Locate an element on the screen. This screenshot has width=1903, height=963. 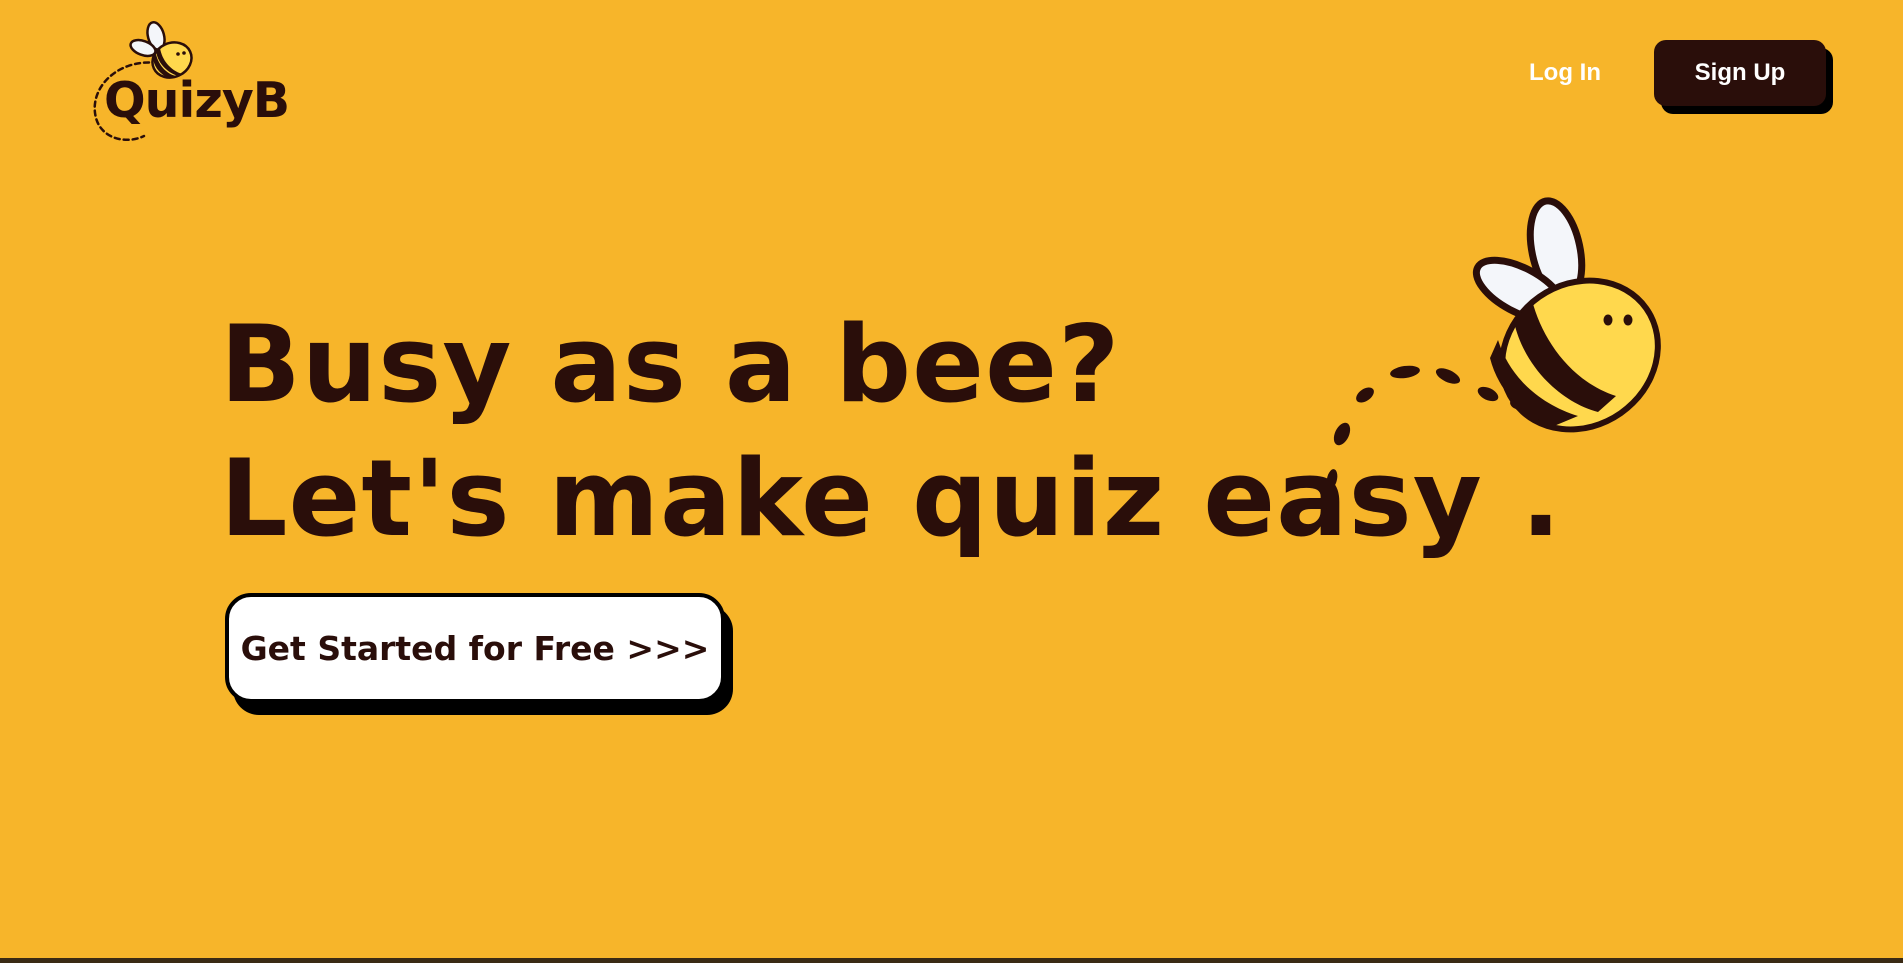
bee-illustration-icon is located at coordinates (1492, 361).